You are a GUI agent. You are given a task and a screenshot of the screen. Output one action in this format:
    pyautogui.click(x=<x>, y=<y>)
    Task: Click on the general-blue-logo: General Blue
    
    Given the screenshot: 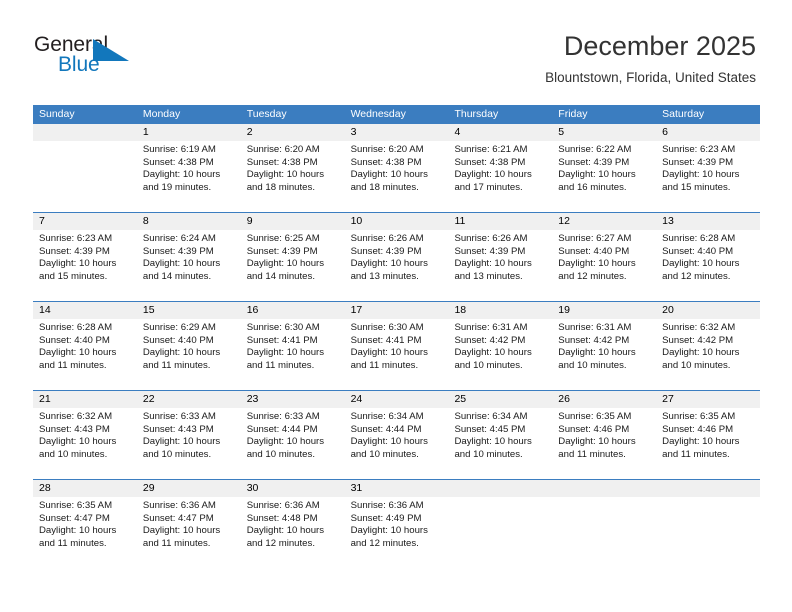 What is the action you would take?
    pyautogui.click(x=99, y=57)
    